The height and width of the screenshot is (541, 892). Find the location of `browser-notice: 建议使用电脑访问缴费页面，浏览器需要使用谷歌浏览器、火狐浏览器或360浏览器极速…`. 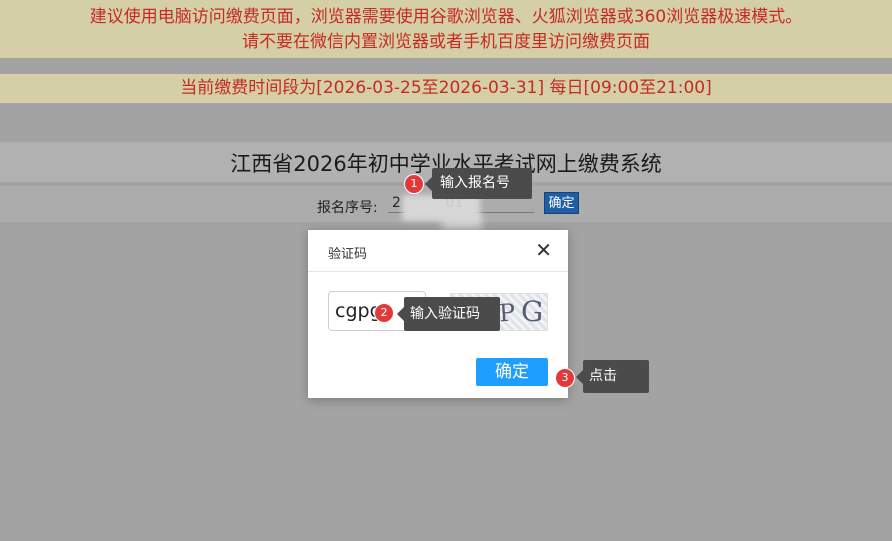

browser-notice: 建议使用电脑访问缴费页面，浏览器需要使用谷歌浏览器、火狐浏览器或360浏览器极速… is located at coordinates (446, 29).